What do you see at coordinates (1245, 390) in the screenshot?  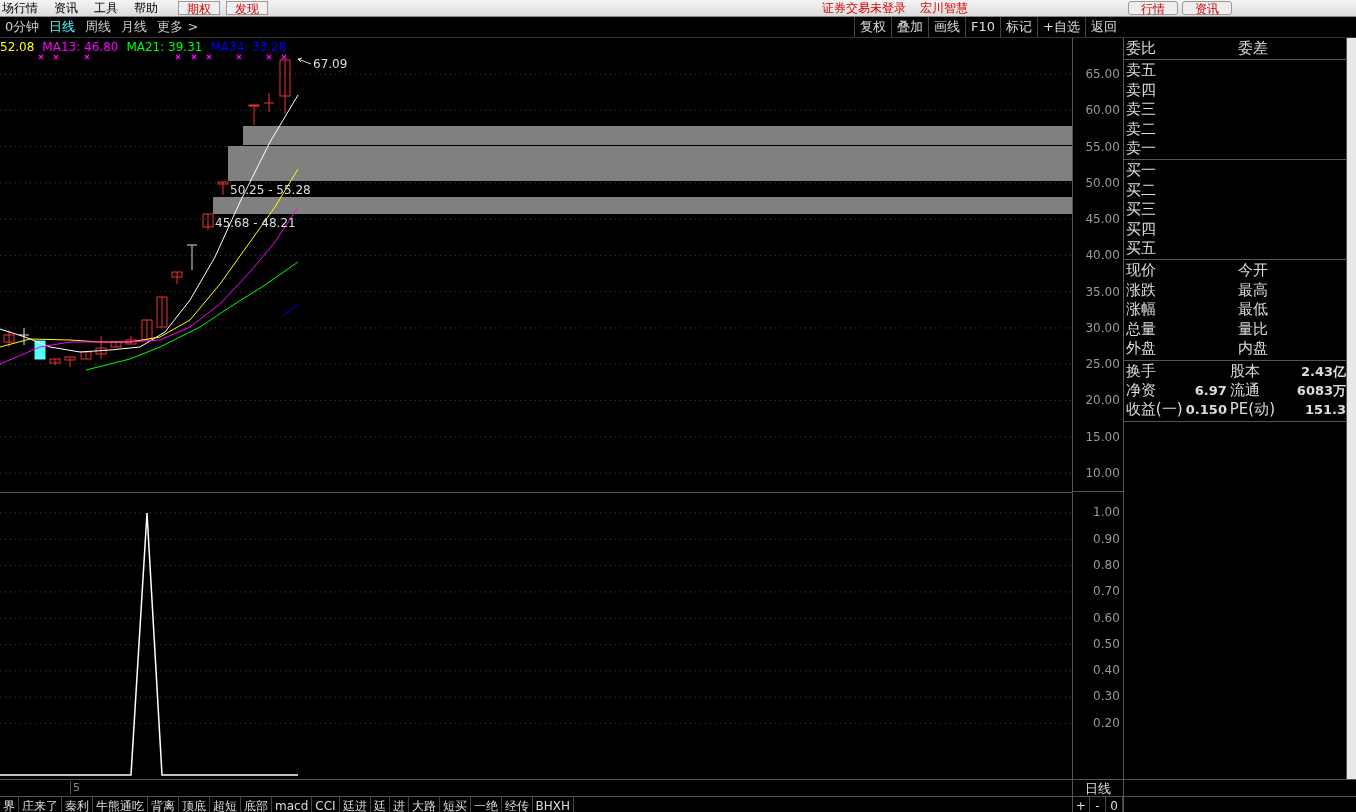 I see `field-label: 流通` at bounding box center [1245, 390].